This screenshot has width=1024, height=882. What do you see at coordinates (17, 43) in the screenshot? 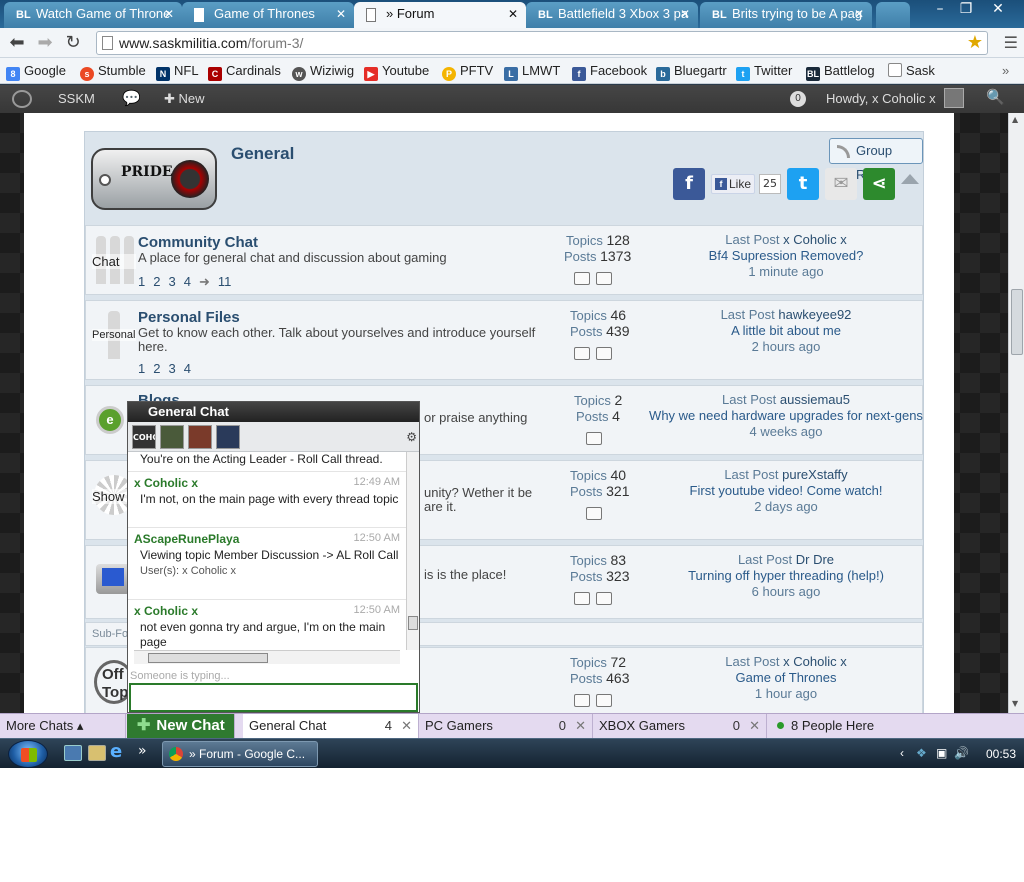
I see `back-arrow-icon: ⬅` at bounding box center [17, 43].